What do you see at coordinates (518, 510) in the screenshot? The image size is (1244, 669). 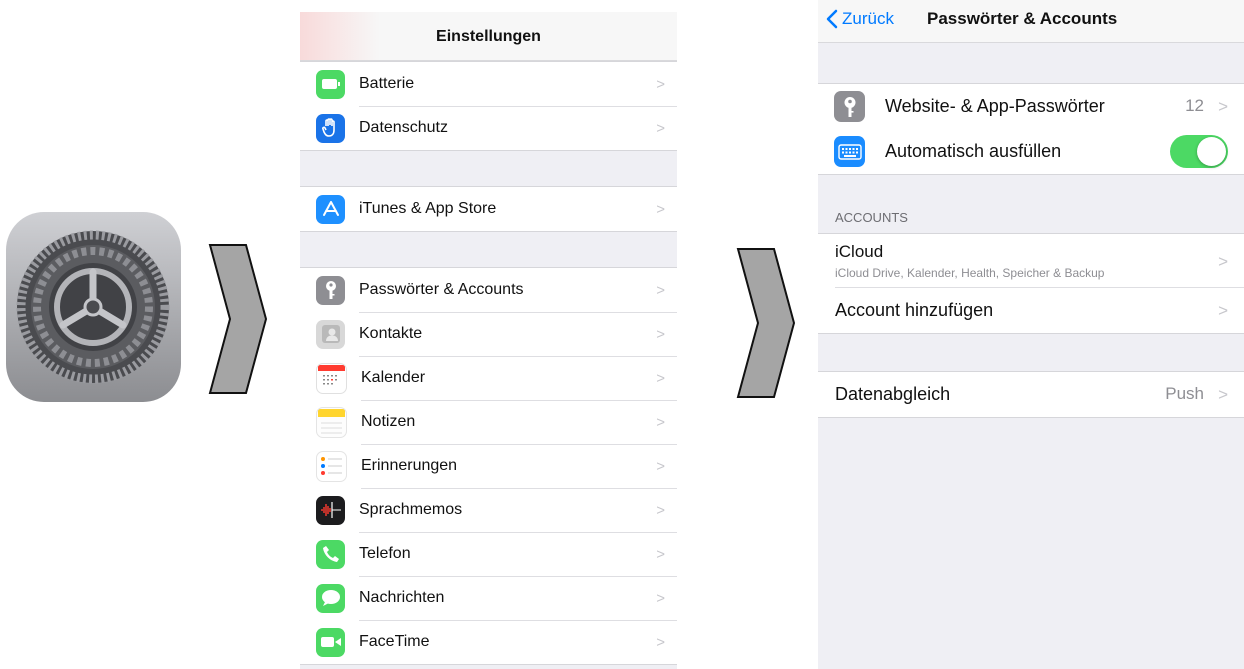 I see `settings-item-label: Sprachmemos` at bounding box center [518, 510].